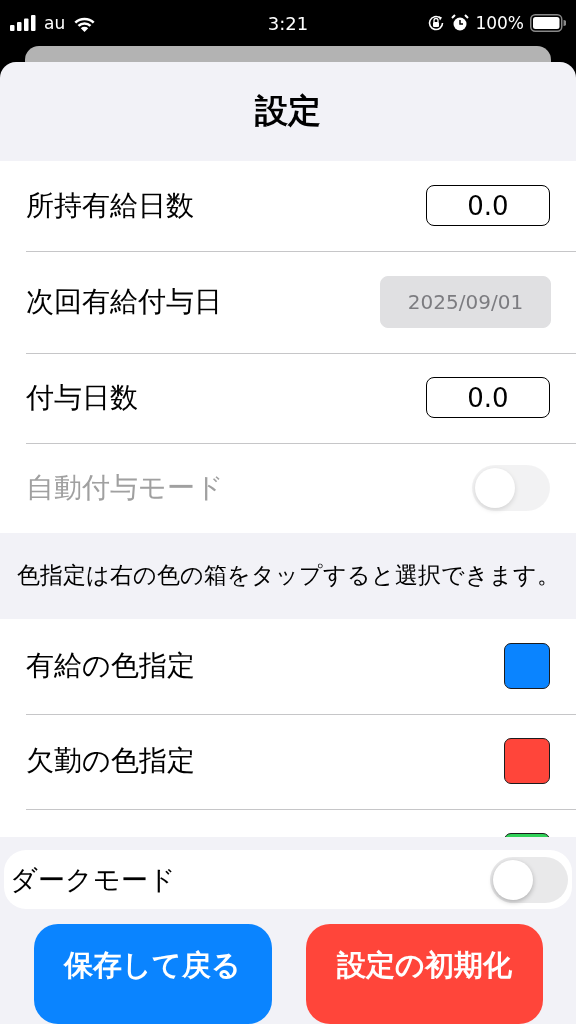  I want to click on dark-mode-label: ダークモード, so click(93, 879).